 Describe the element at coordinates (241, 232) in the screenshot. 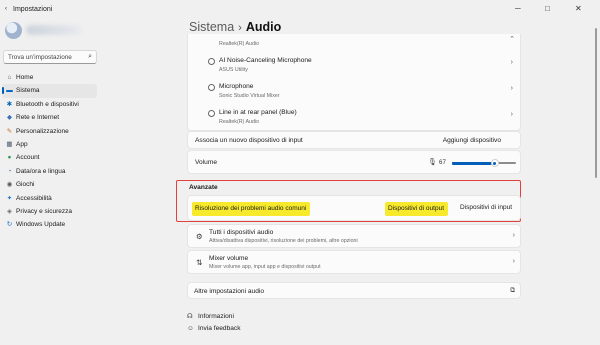

I see `option-title: Tutti i dispositivi audio` at that location.